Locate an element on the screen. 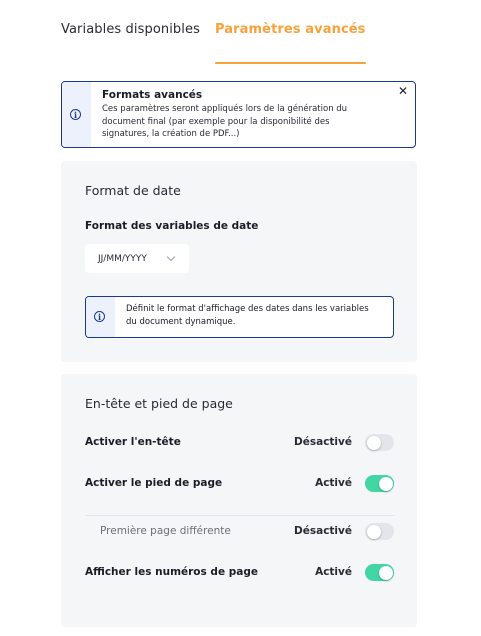 Image resolution: width=481 pixels, height=636 pixels. page-numbers-toggle is located at coordinates (379, 572).